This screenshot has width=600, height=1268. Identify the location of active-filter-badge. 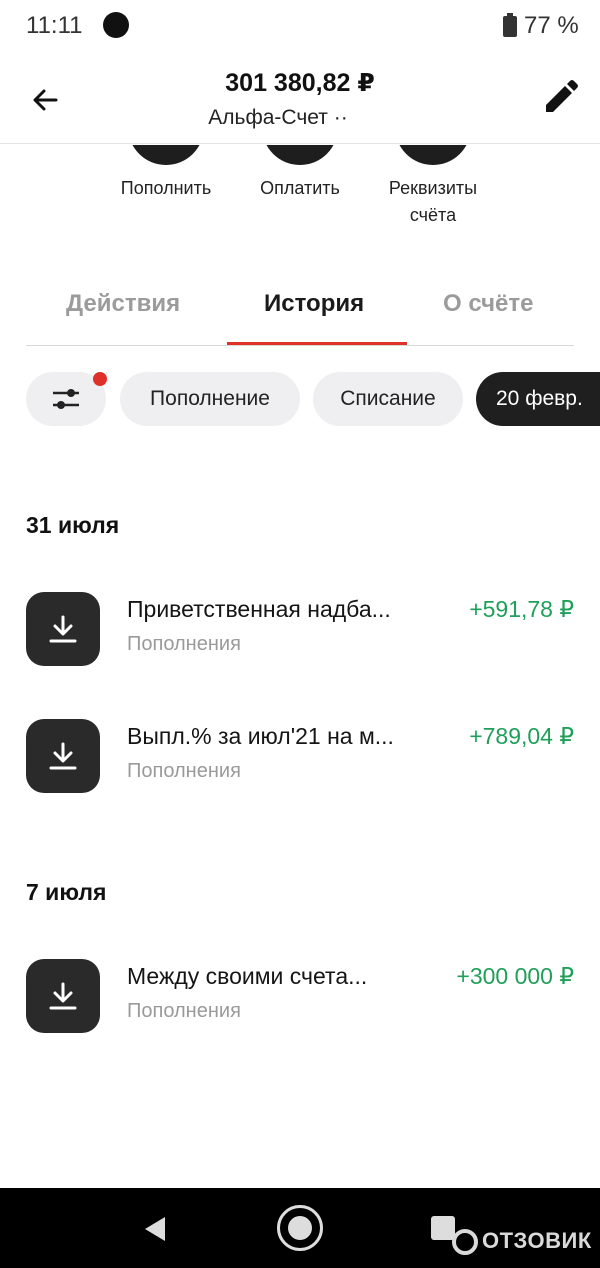
(100, 379).